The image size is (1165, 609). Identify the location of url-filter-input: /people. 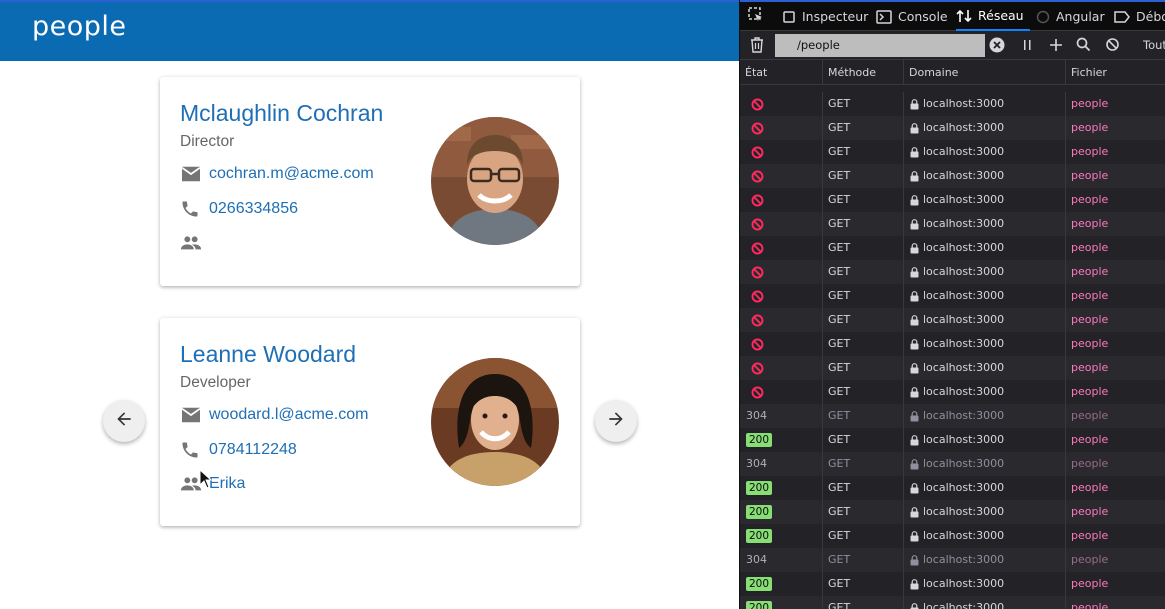
(880, 45).